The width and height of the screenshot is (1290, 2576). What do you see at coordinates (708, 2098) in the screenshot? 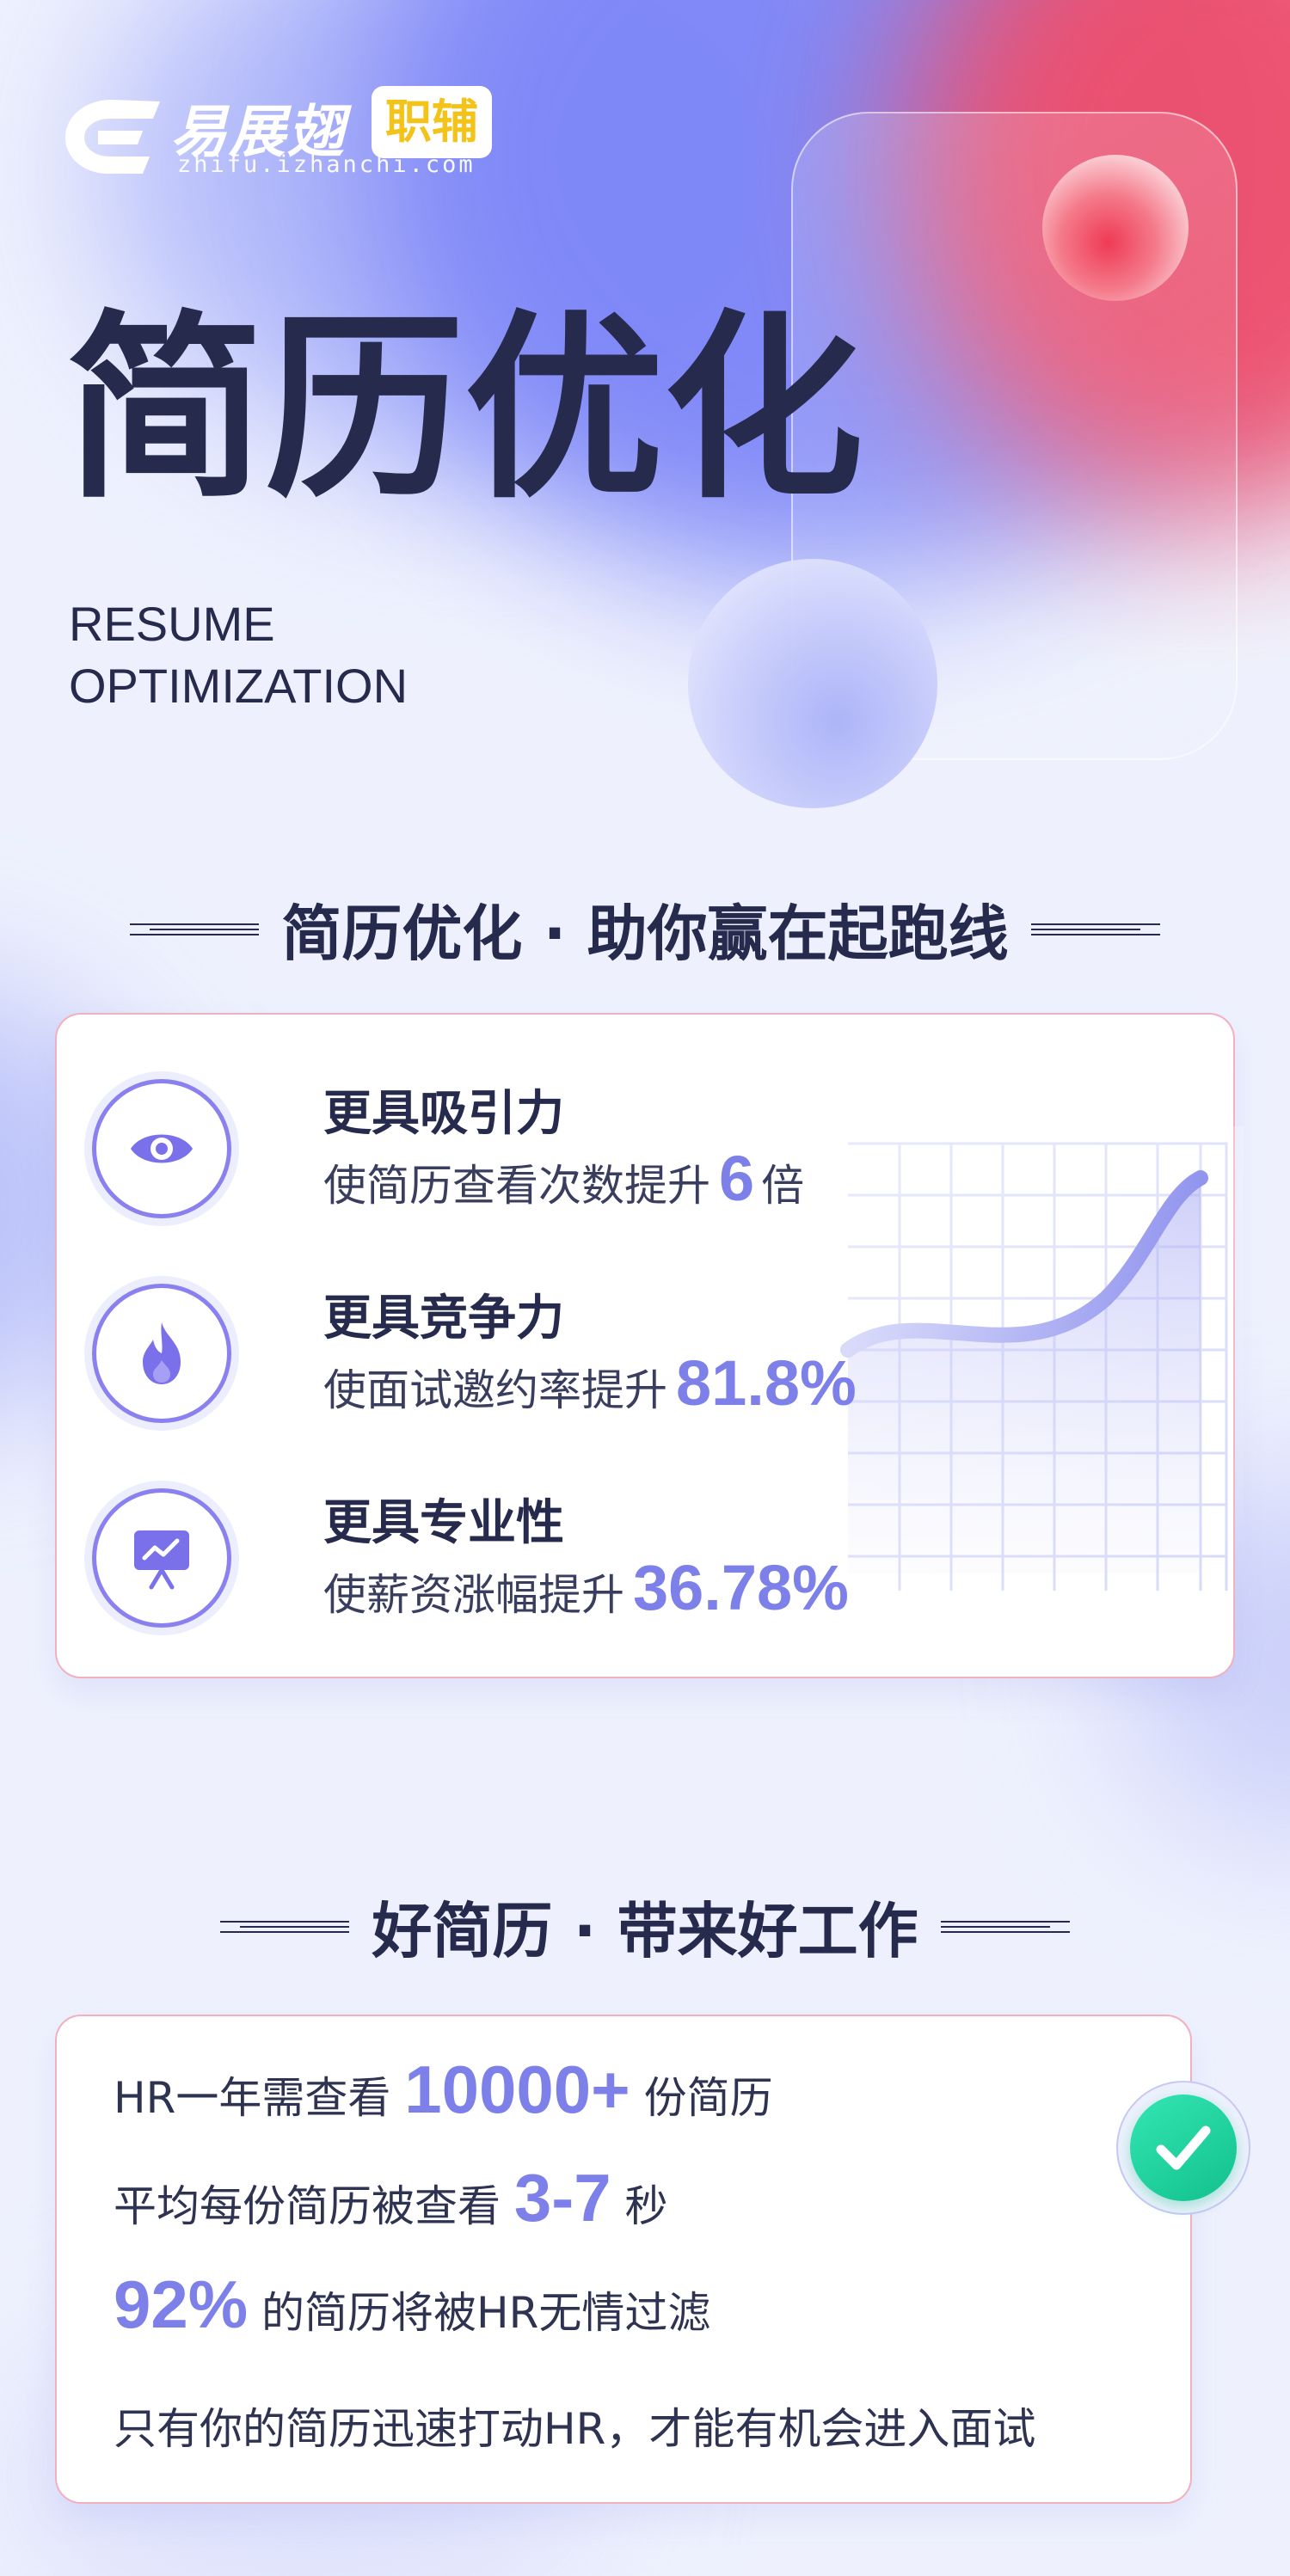
I see `stat-suffix: 份简历` at bounding box center [708, 2098].